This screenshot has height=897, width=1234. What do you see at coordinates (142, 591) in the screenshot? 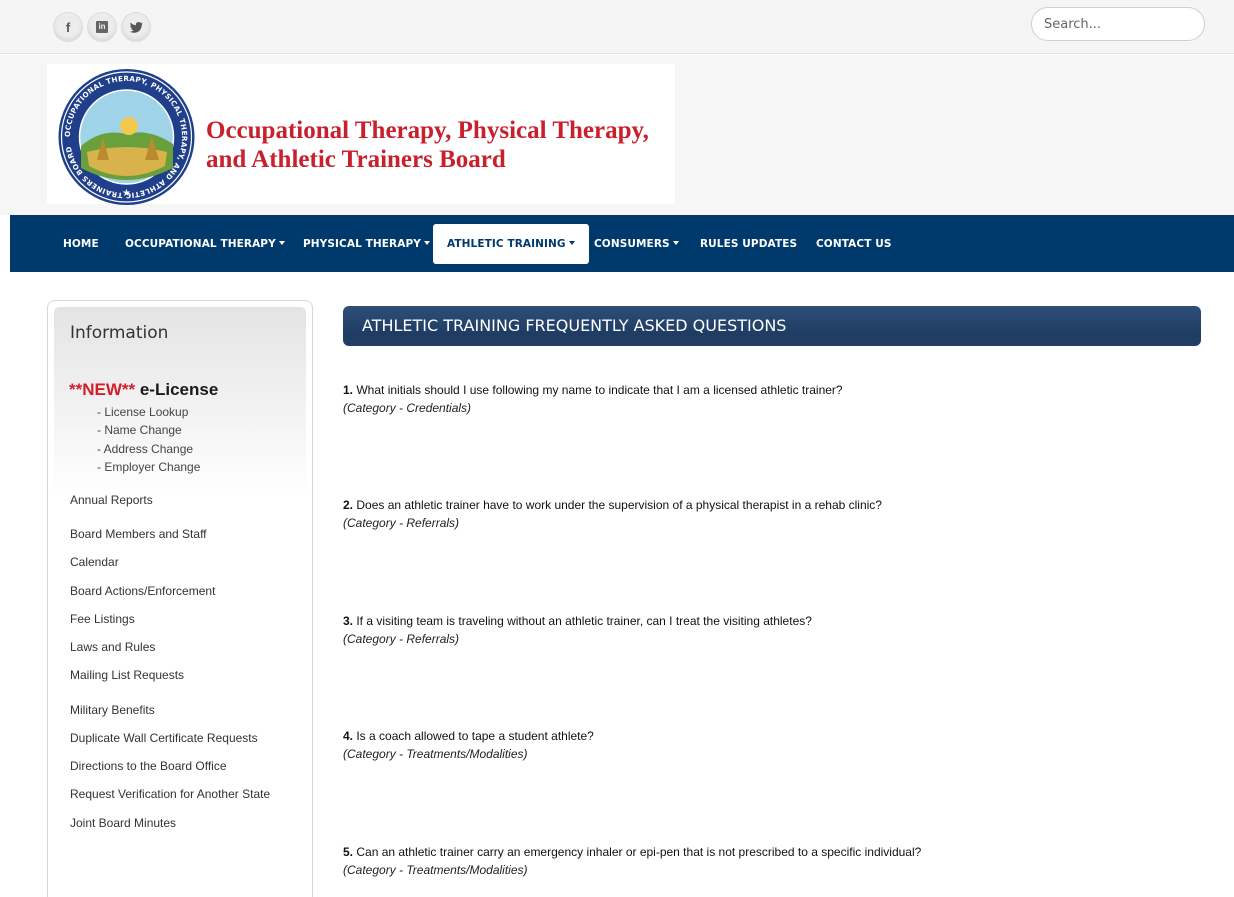
I see `sidebar-item-board-actions: Board Actions/Enforcement` at bounding box center [142, 591].